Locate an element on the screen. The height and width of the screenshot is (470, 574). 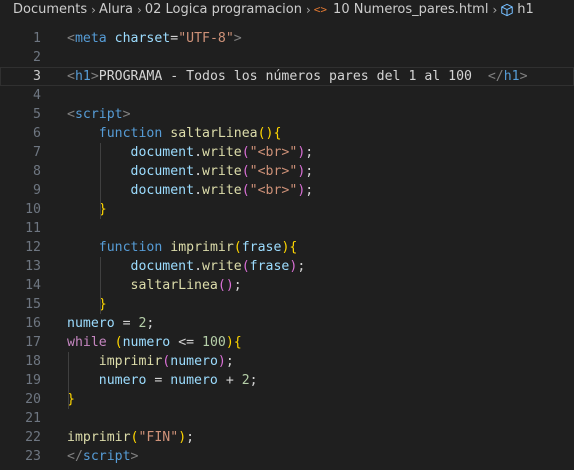
code-line: 23 </script> is located at coordinates (287, 456).